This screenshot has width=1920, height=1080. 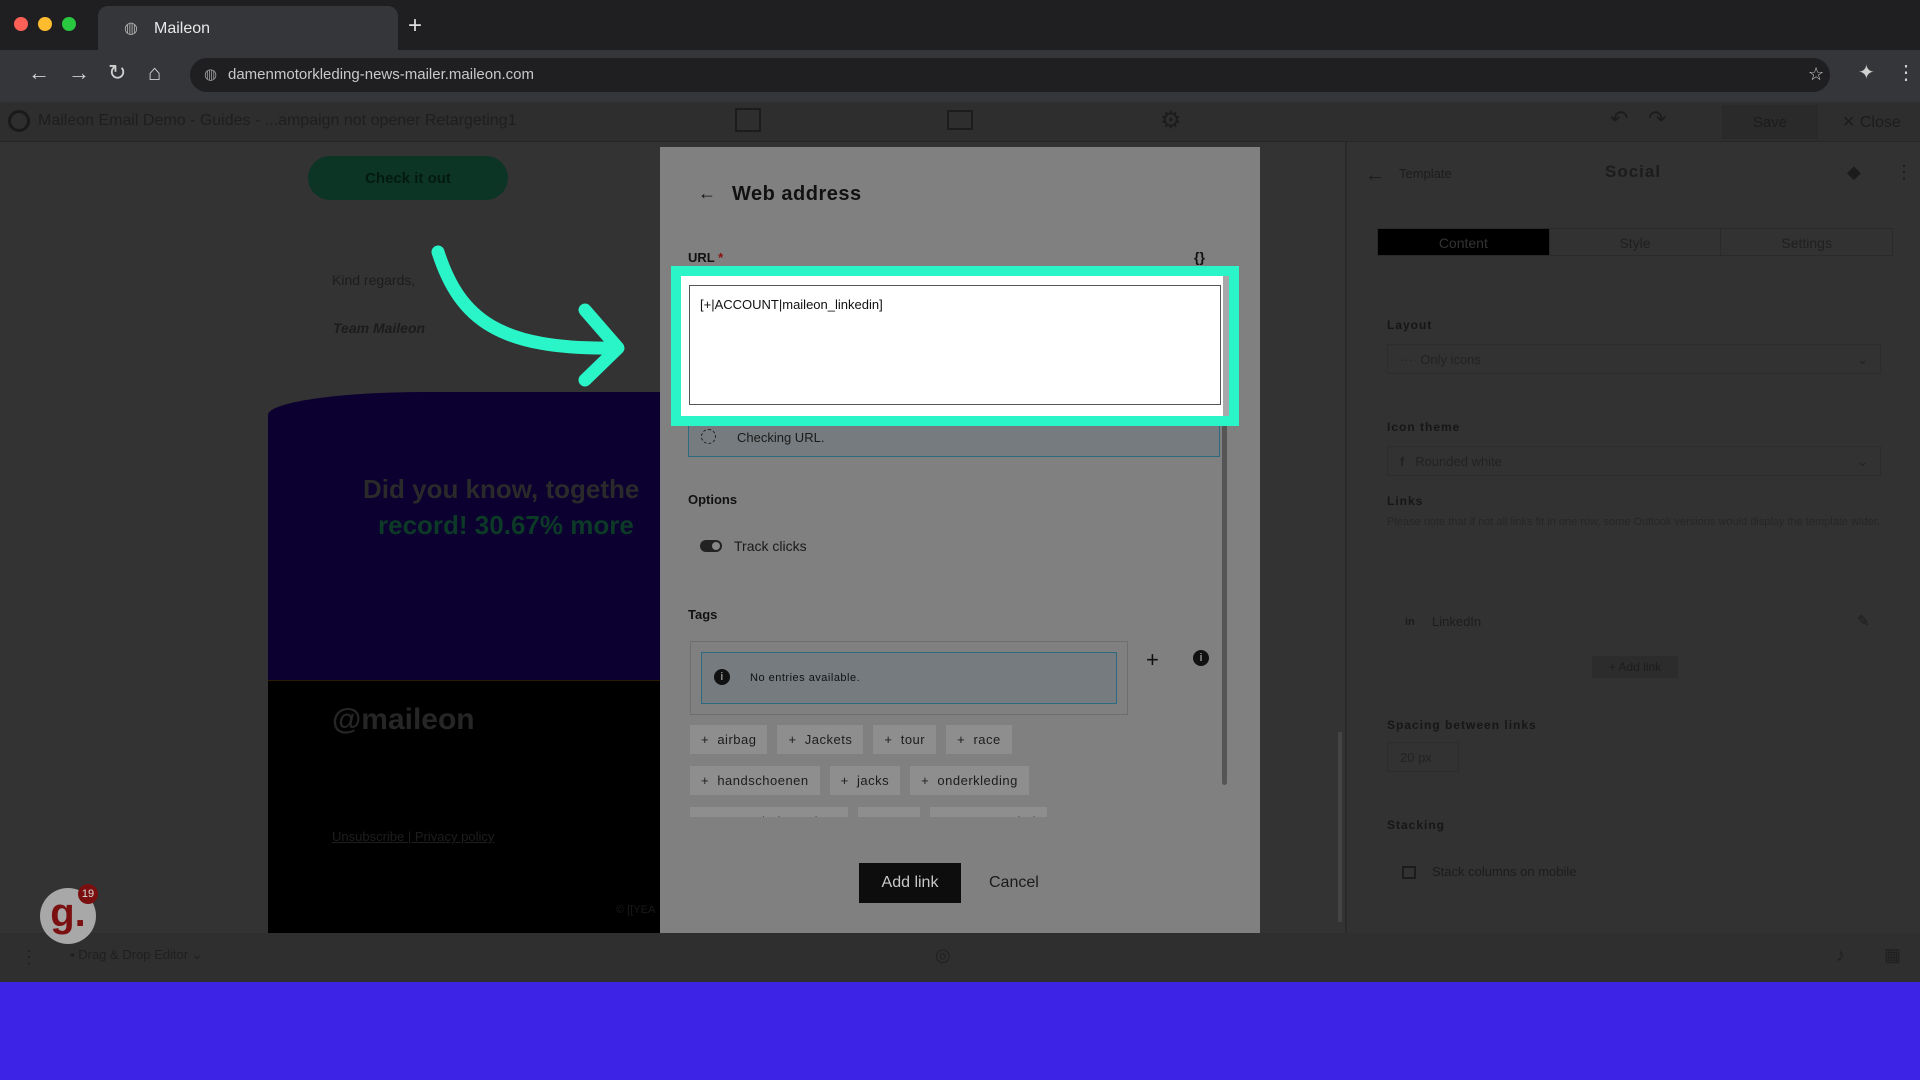 What do you see at coordinates (960, 120) in the screenshot?
I see `desktop-preview-icon` at bounding box center [960, 120].